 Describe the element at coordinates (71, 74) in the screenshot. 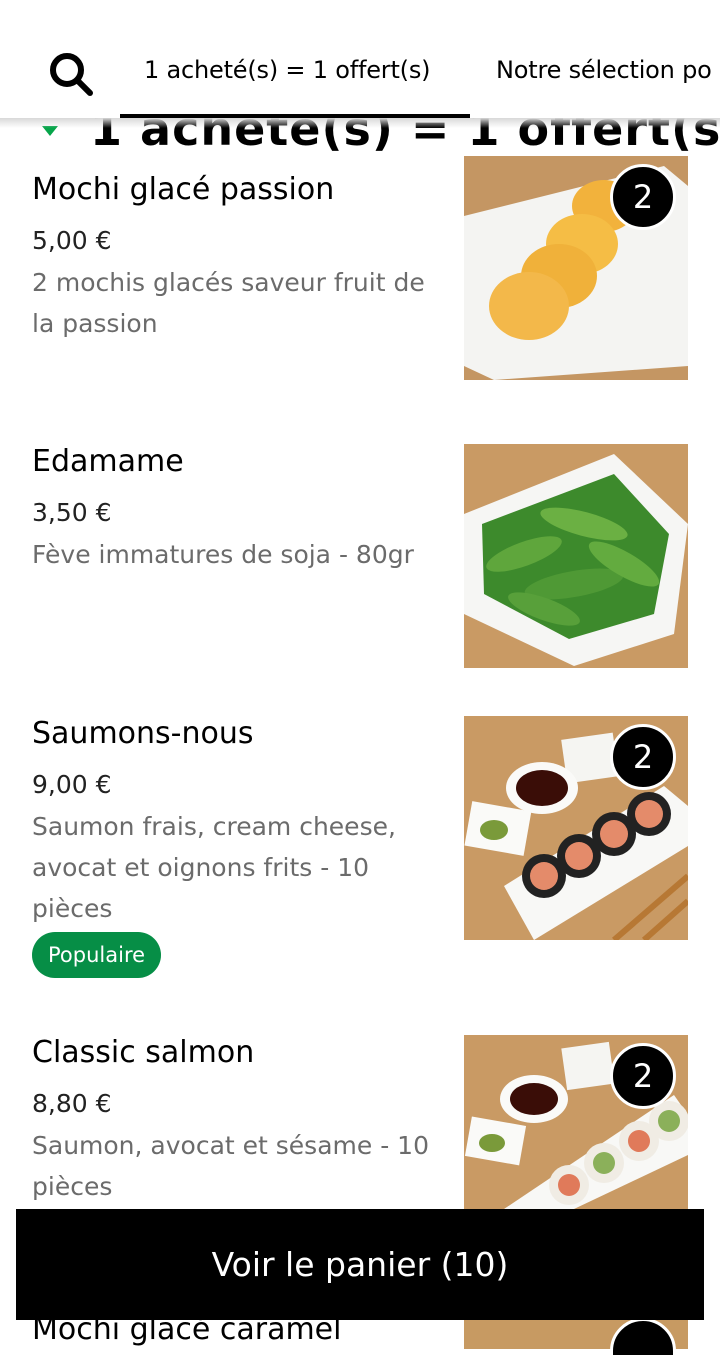

I see `search-icon` at that location.